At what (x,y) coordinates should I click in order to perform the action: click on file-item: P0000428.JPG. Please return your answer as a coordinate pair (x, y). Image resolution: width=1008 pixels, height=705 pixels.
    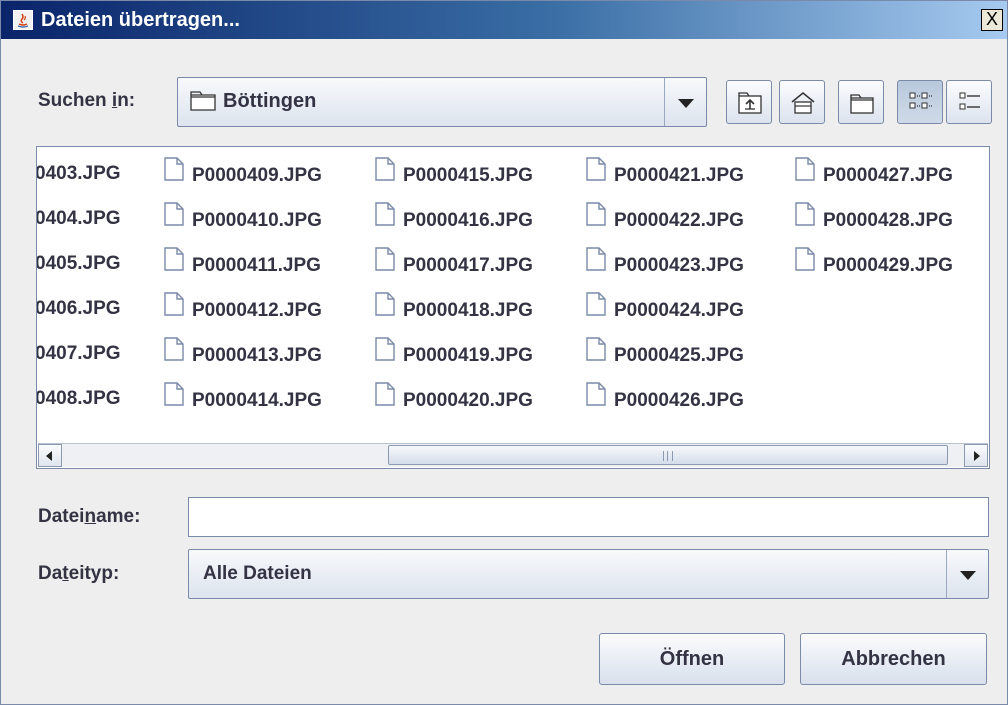
    Looking at the image, I should click on (874, 219).